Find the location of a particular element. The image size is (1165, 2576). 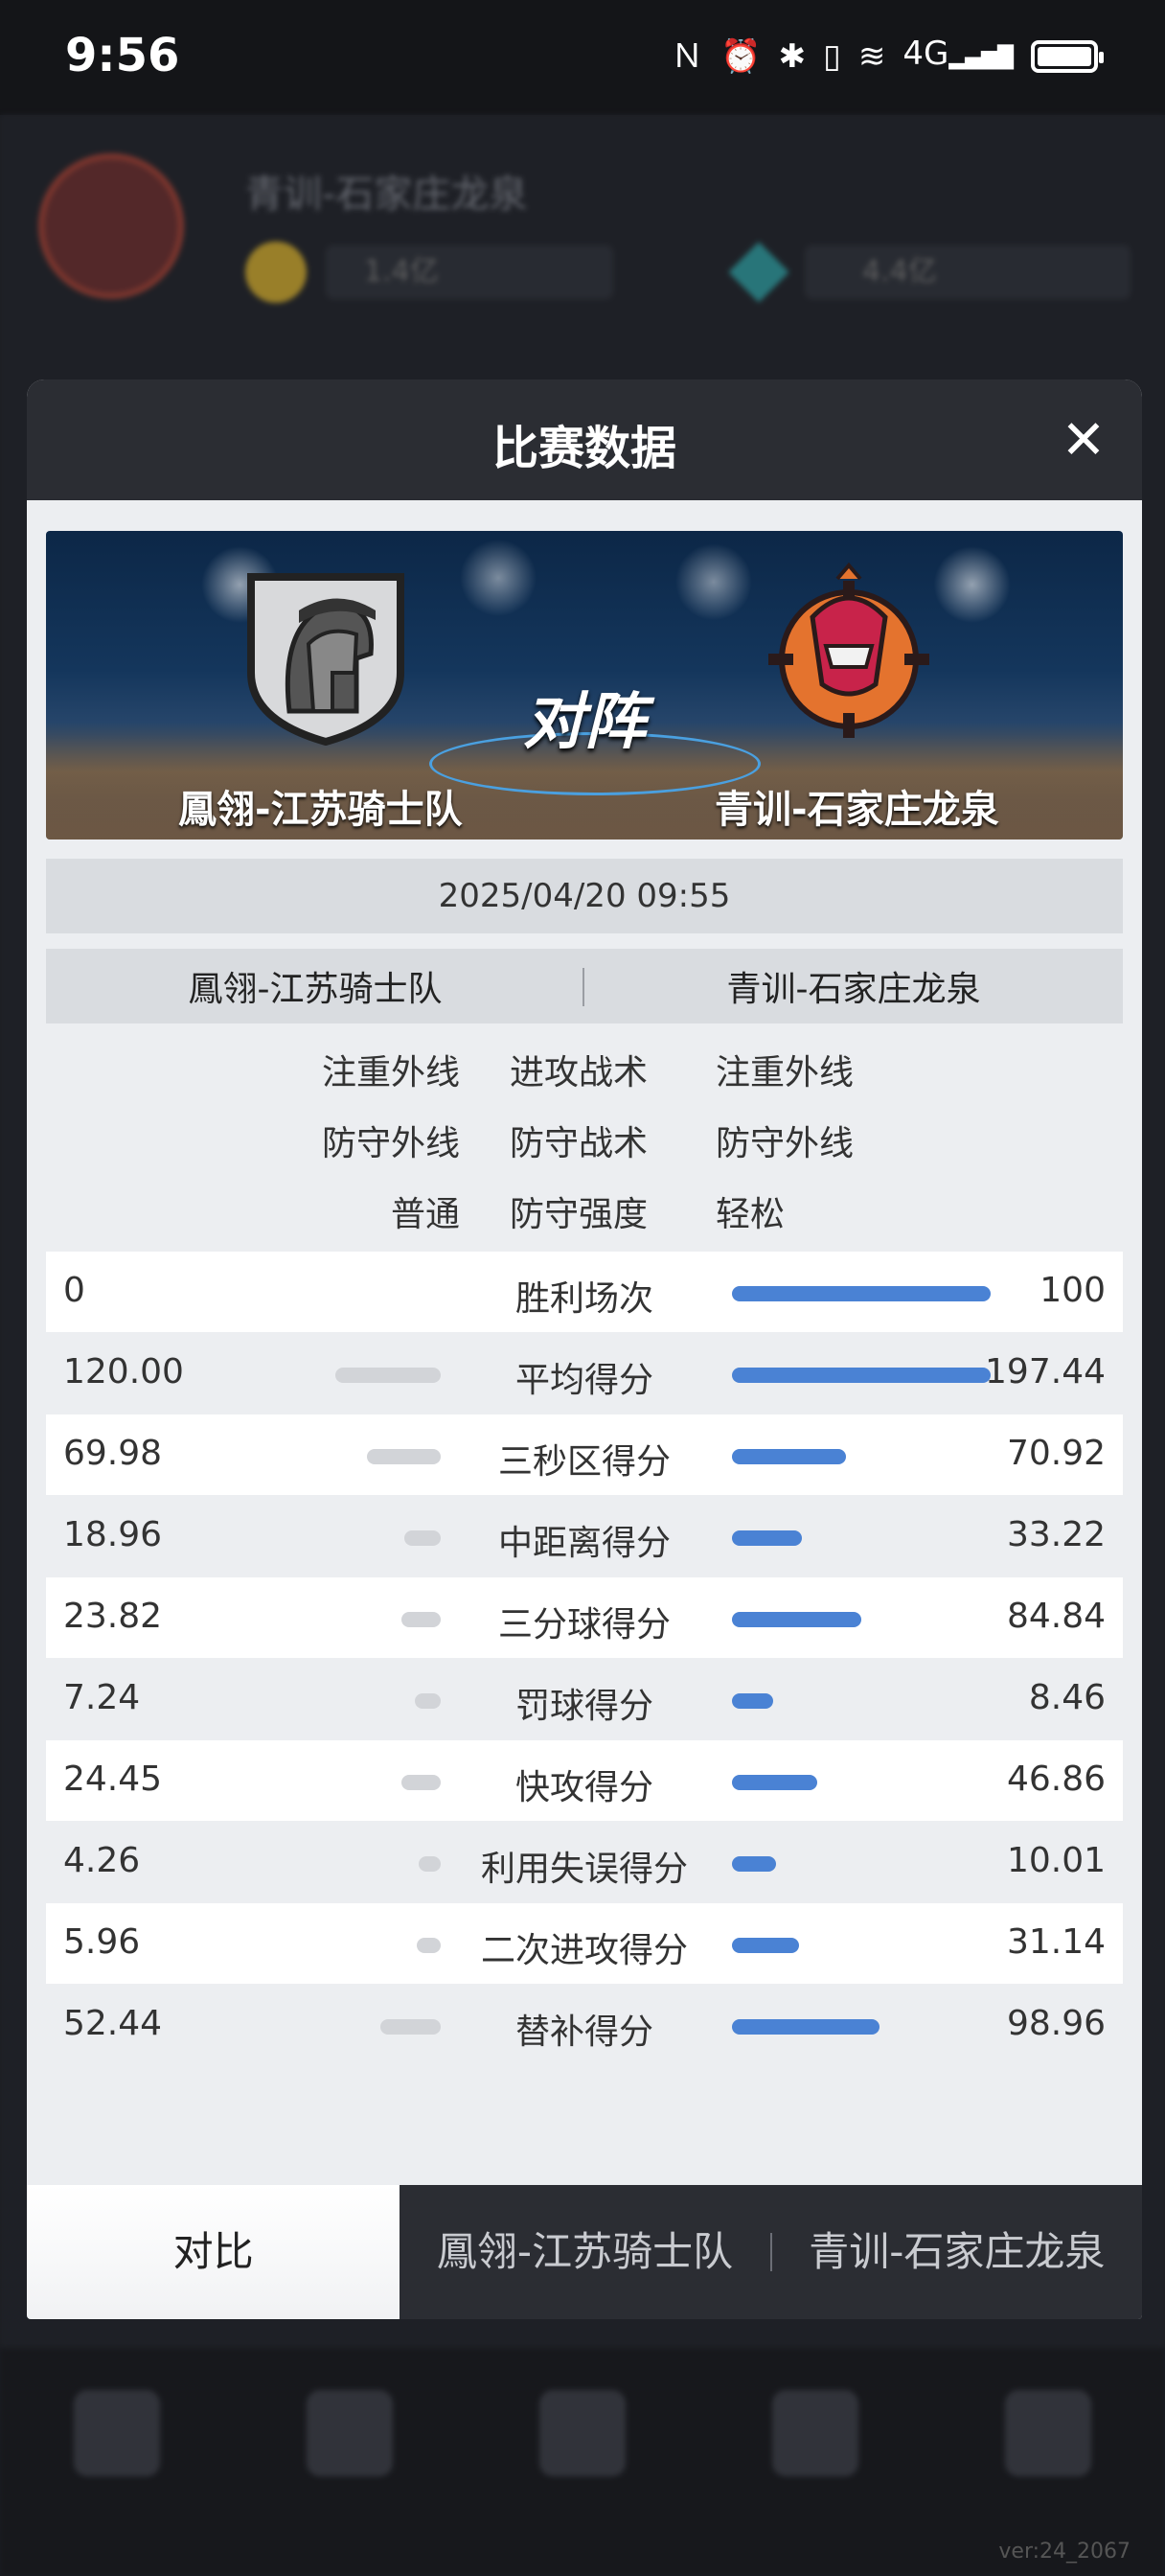

status-icons: Ｎ ⏰ ✱ ▯ ≋ 4G▂▄▆█ is located at coordinates (887, 56).